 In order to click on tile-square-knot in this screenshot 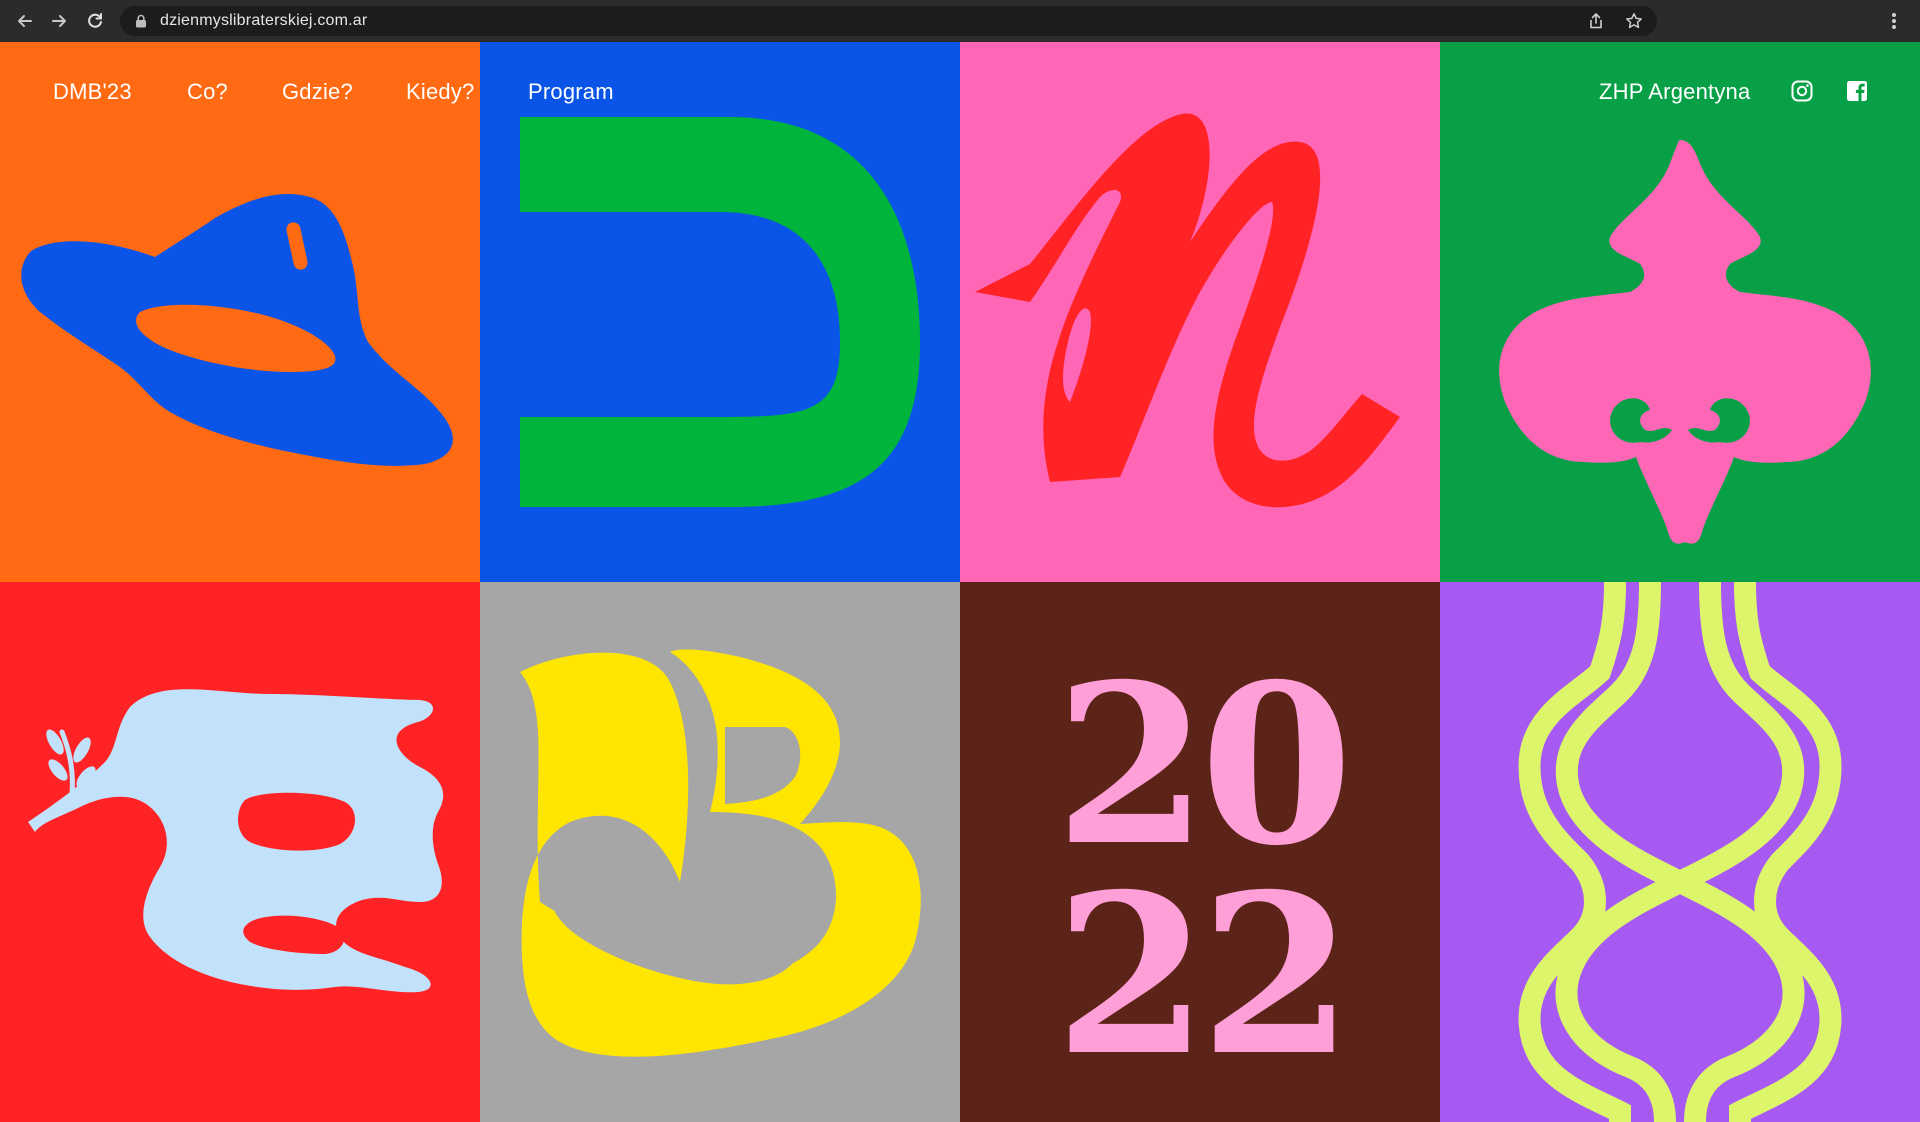, I will do `click(1680, 852)`.